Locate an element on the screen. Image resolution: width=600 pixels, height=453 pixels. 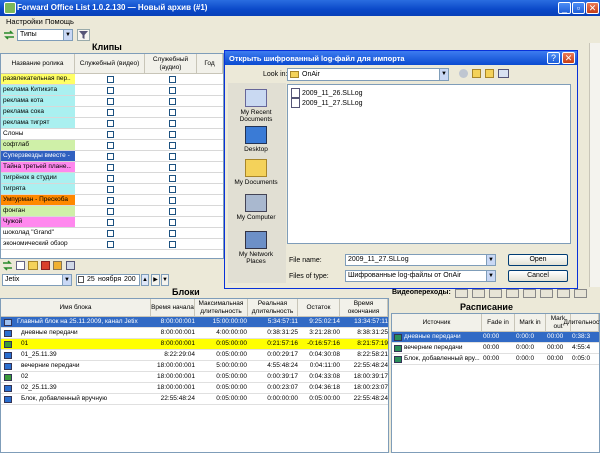
open-folder-icon is located at coordinates (33, 265).